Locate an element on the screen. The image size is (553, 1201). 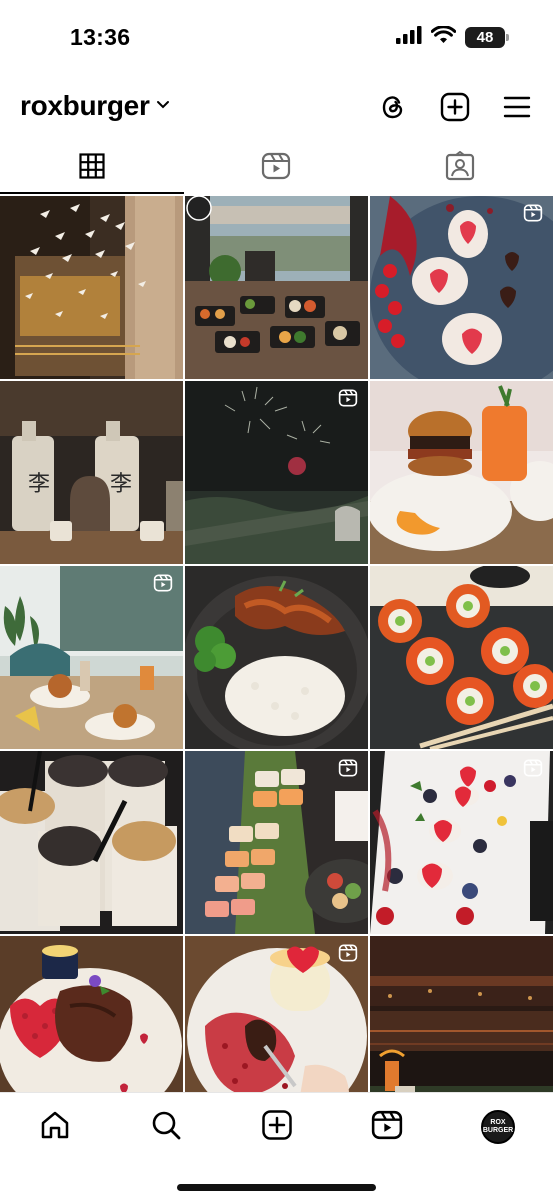
battery-level: 48 is located at coordinates (485, 37).